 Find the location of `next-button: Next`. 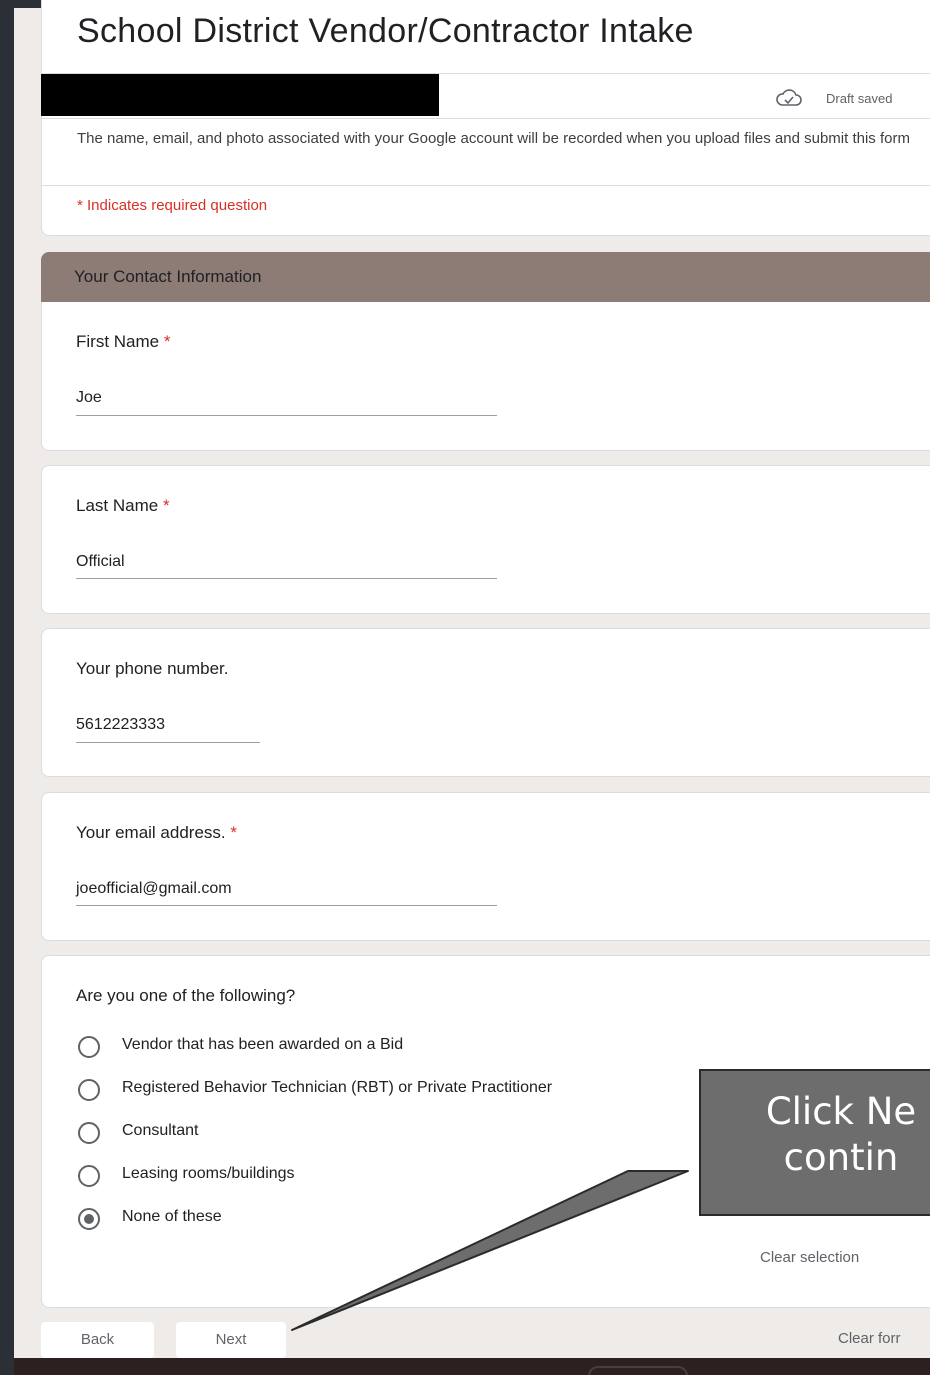

next-button: Next is located at coordinates (231, 1340).